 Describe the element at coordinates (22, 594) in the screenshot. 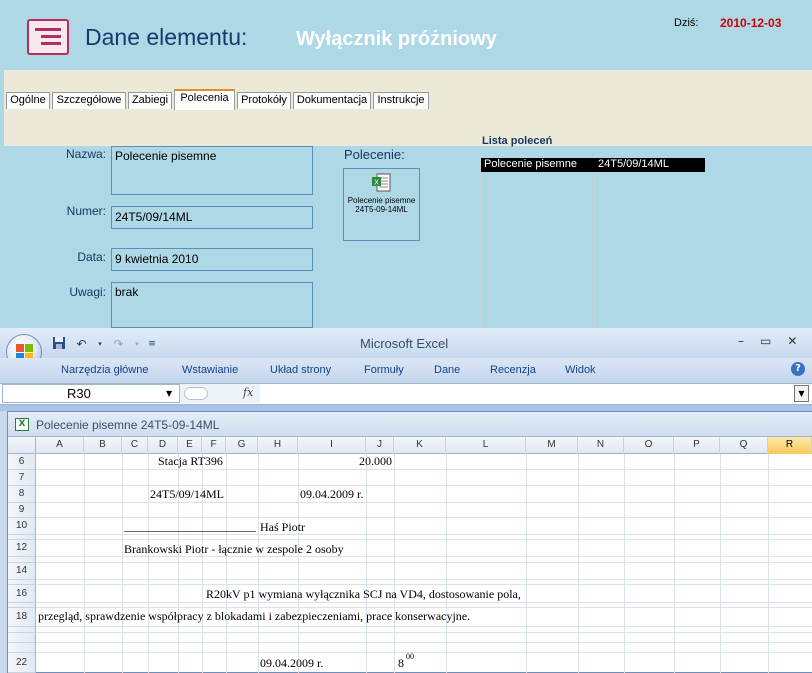

I see `row-header: 16` at that location.